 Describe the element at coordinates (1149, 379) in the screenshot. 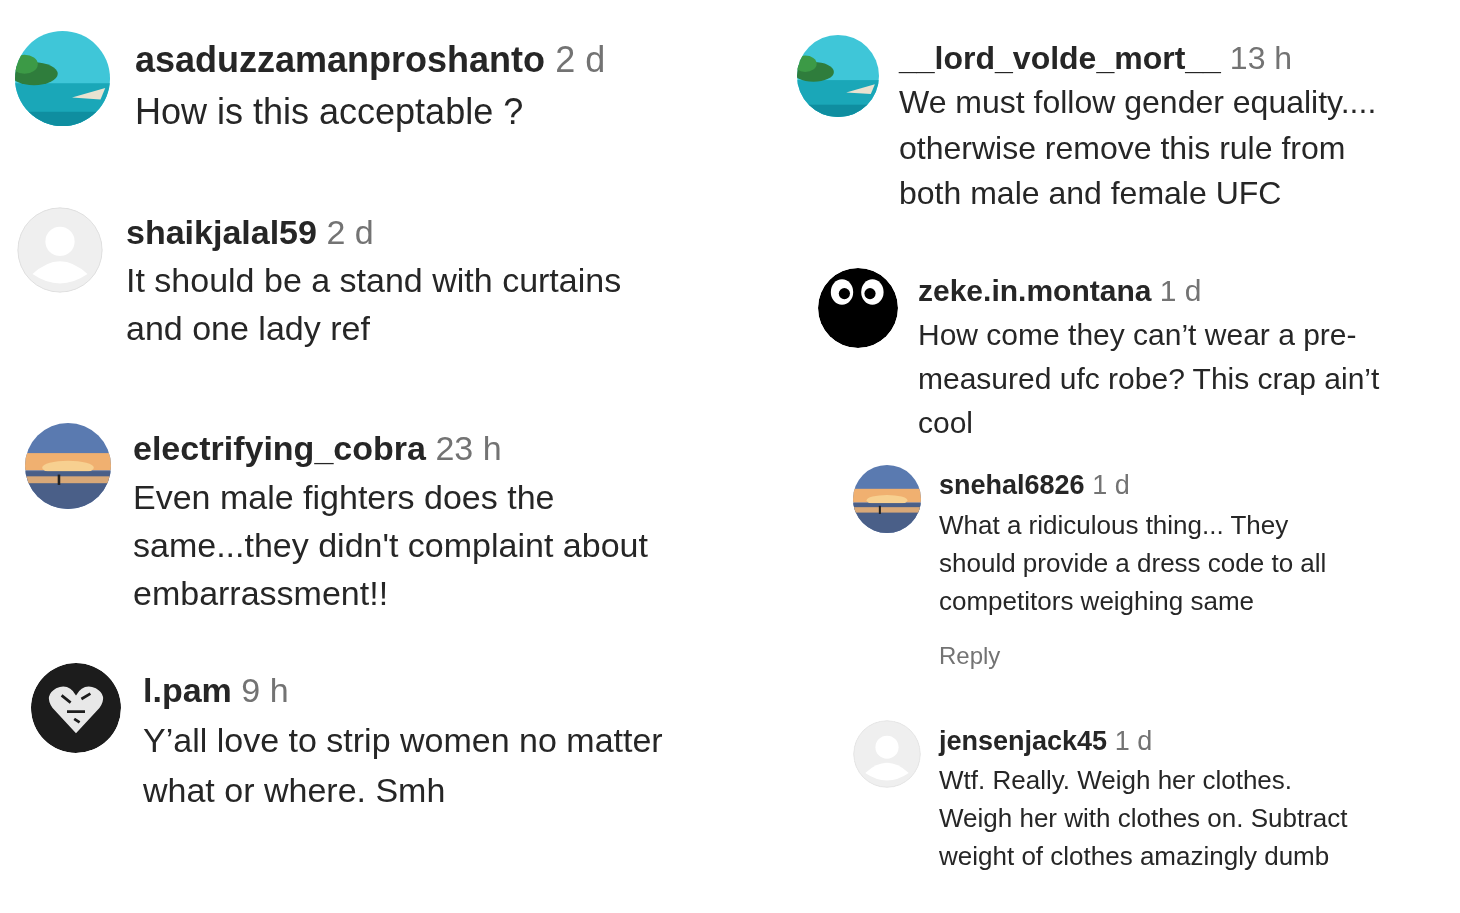

I see `comment-text: How come they can’t wear a pre- measured ufc robe? This crap ain’t cool` at that location.